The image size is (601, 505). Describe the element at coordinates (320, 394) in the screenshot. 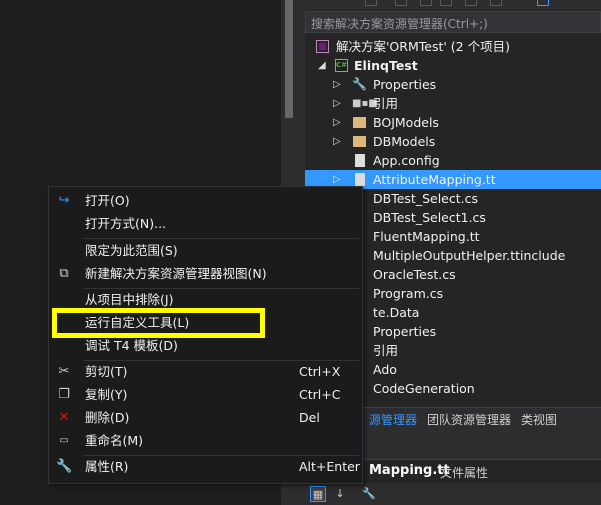

I see `menu-item-shortcut: Ctrl+C` at that location.